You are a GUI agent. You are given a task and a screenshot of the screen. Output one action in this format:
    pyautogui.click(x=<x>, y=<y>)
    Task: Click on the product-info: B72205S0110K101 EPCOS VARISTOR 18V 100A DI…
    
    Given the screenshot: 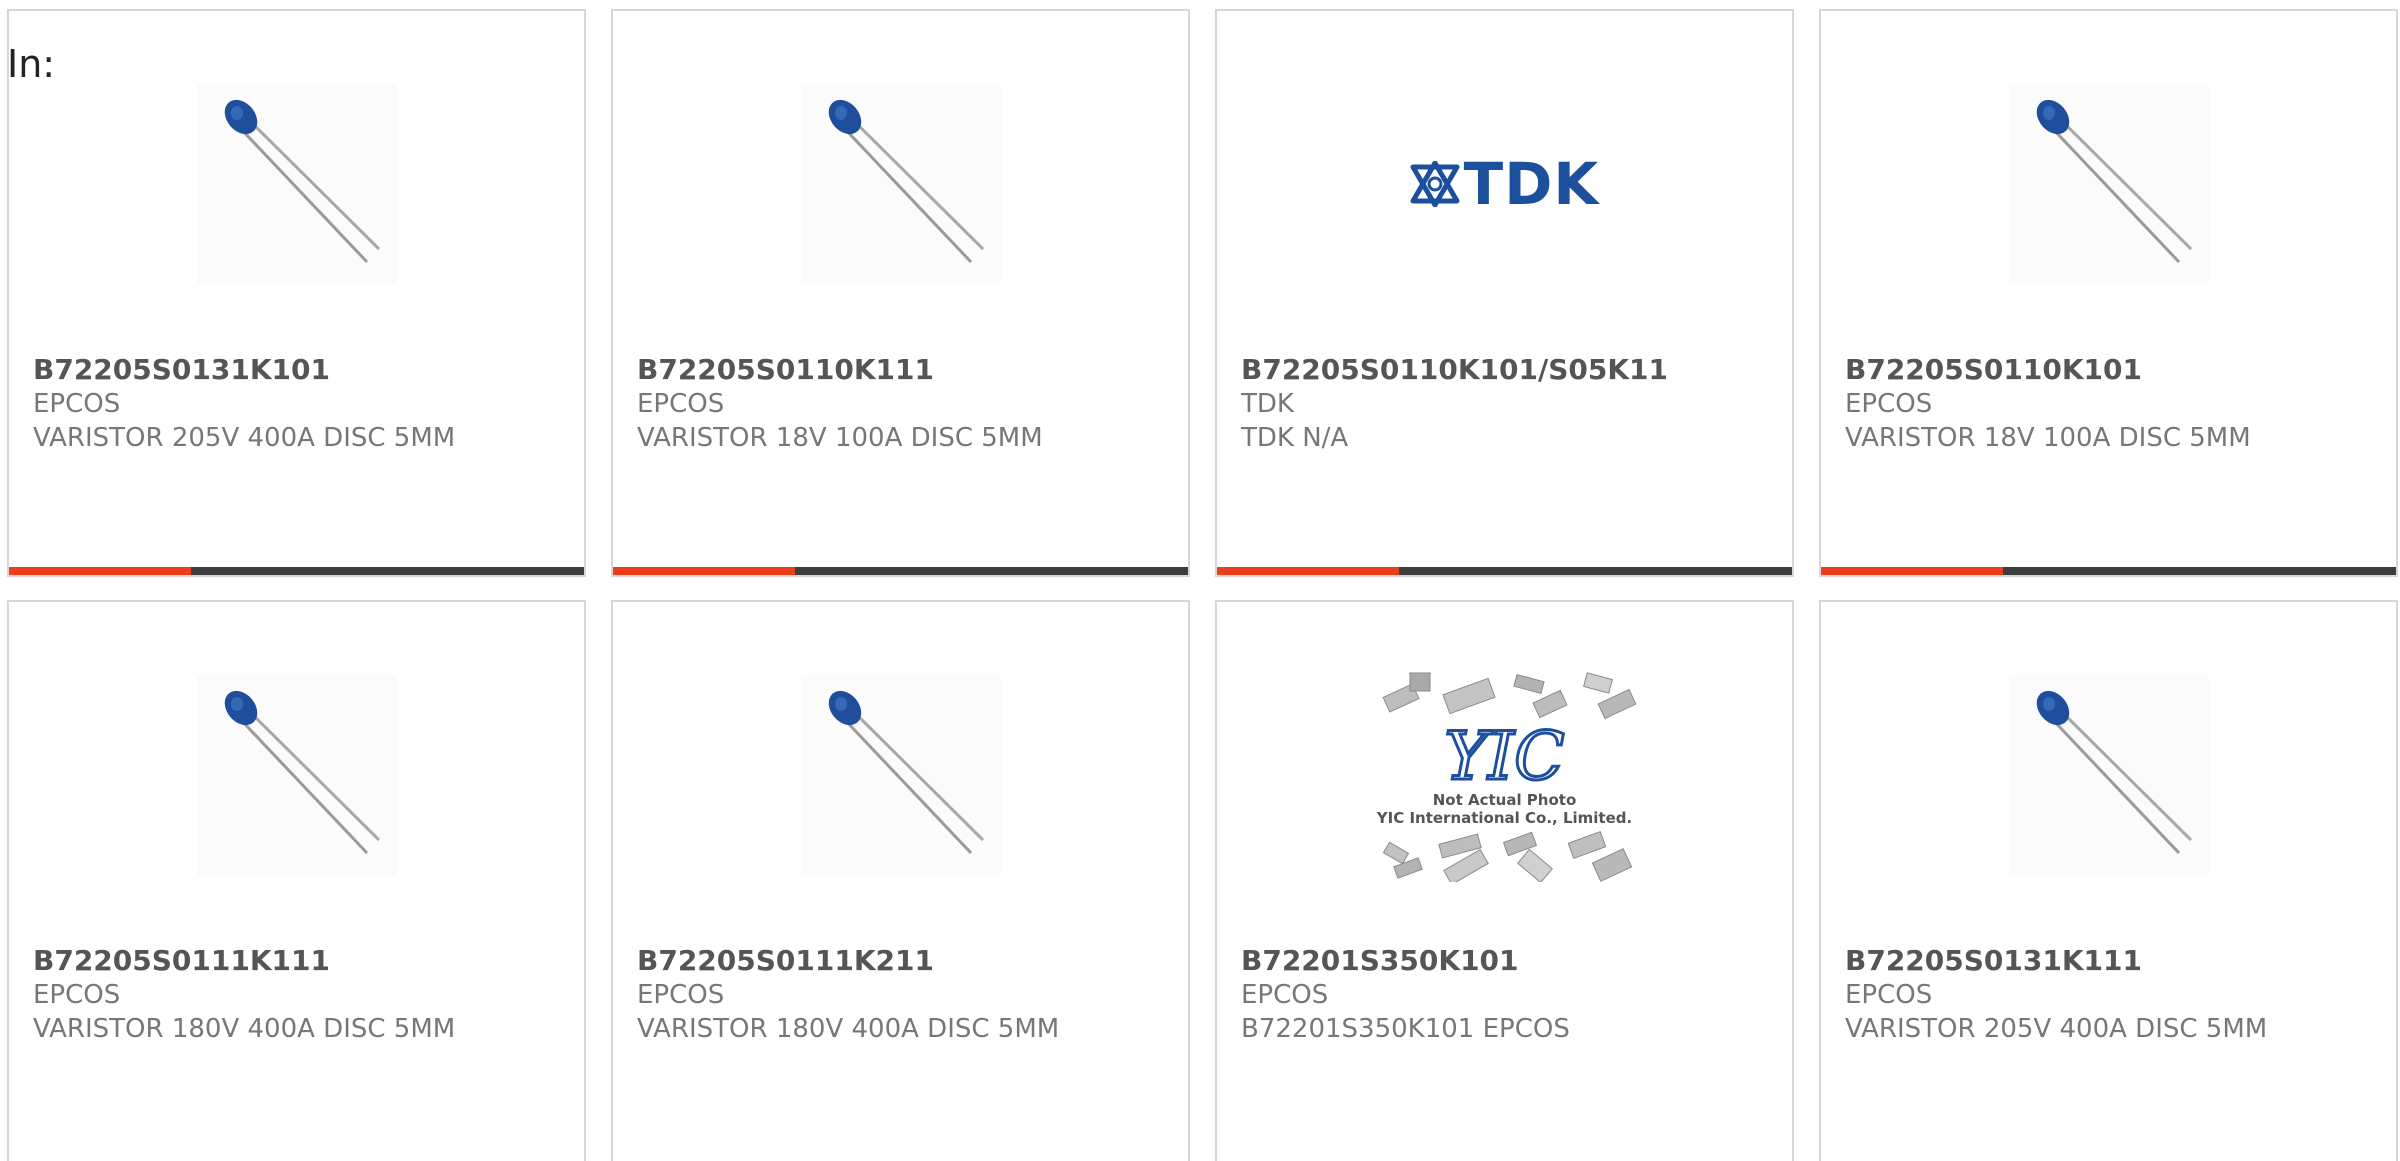 What is the action you would take?
    pyautogui.click(x=2115, y=403)
    